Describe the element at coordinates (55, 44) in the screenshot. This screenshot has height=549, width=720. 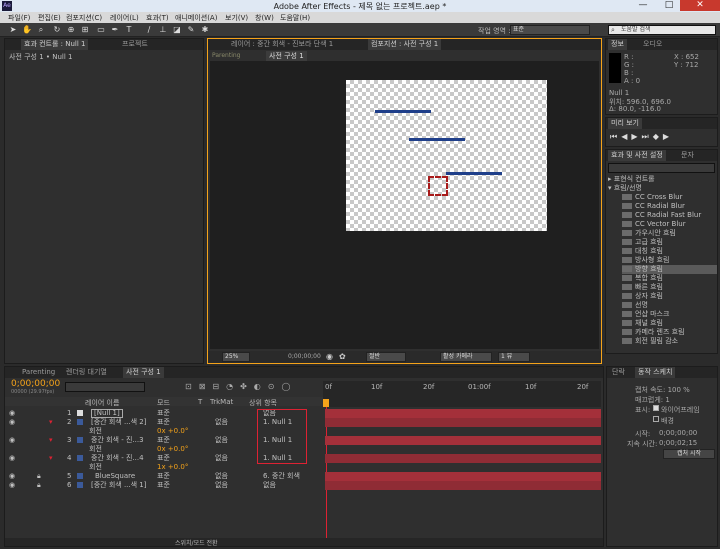
I see `tab-effect-controls: 효과 컨트롤 : Null 1` at that location.